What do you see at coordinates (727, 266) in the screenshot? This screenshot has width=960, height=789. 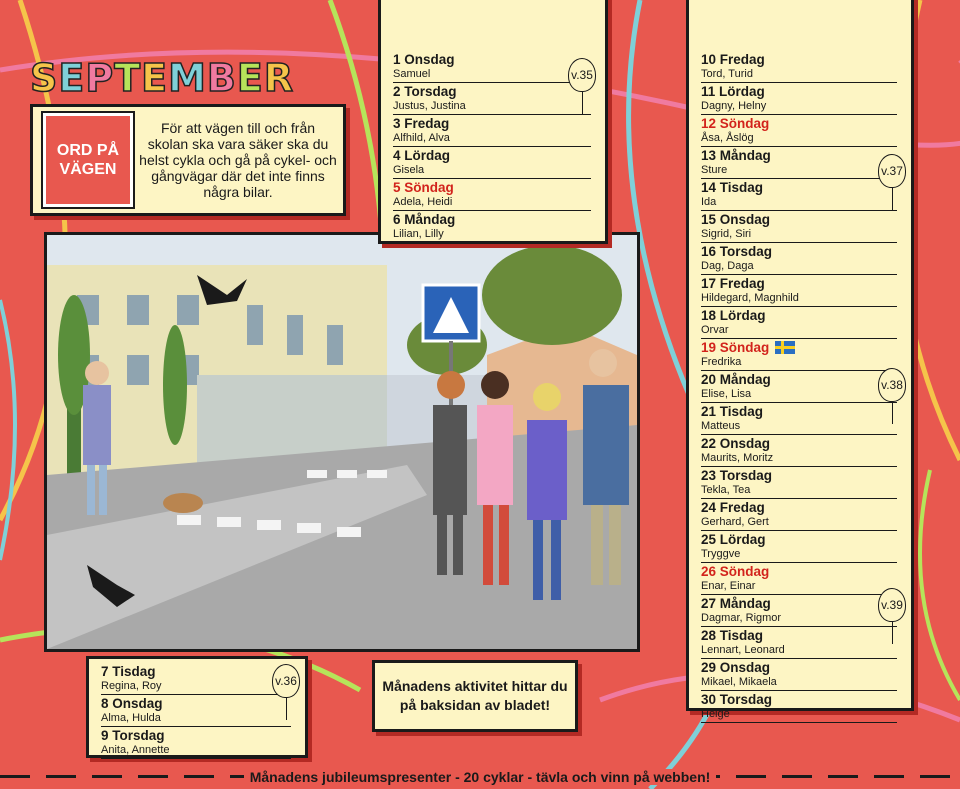 I see `name-day-names: Dag, Daga` at bounding box center [727, 266].